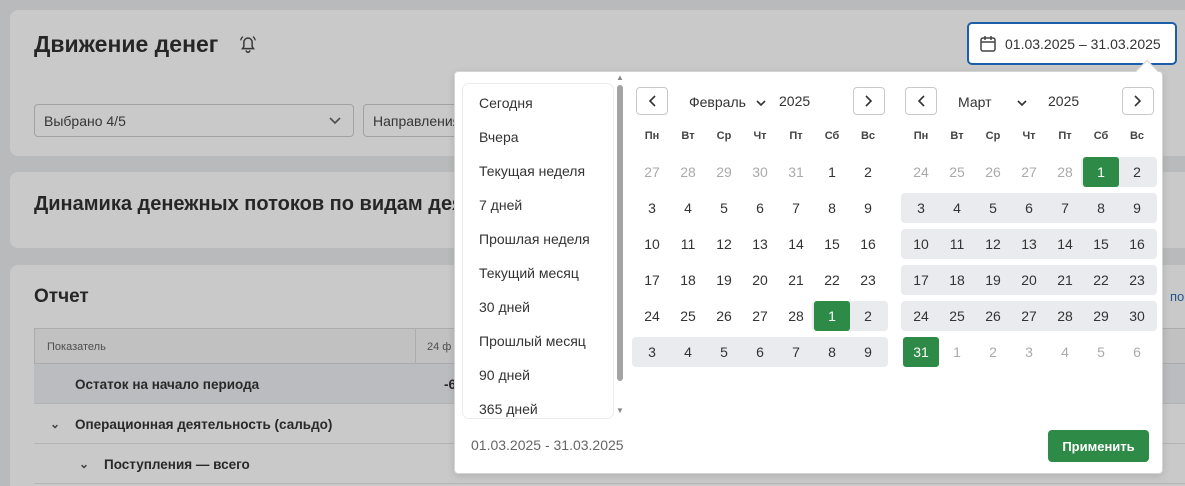 Image resolution: width=1185 pixels, height=486 pixels. Describe the element at coordinates (620, 77) in the screenshot. I see `scroll-up-icon: ▲` at that location.